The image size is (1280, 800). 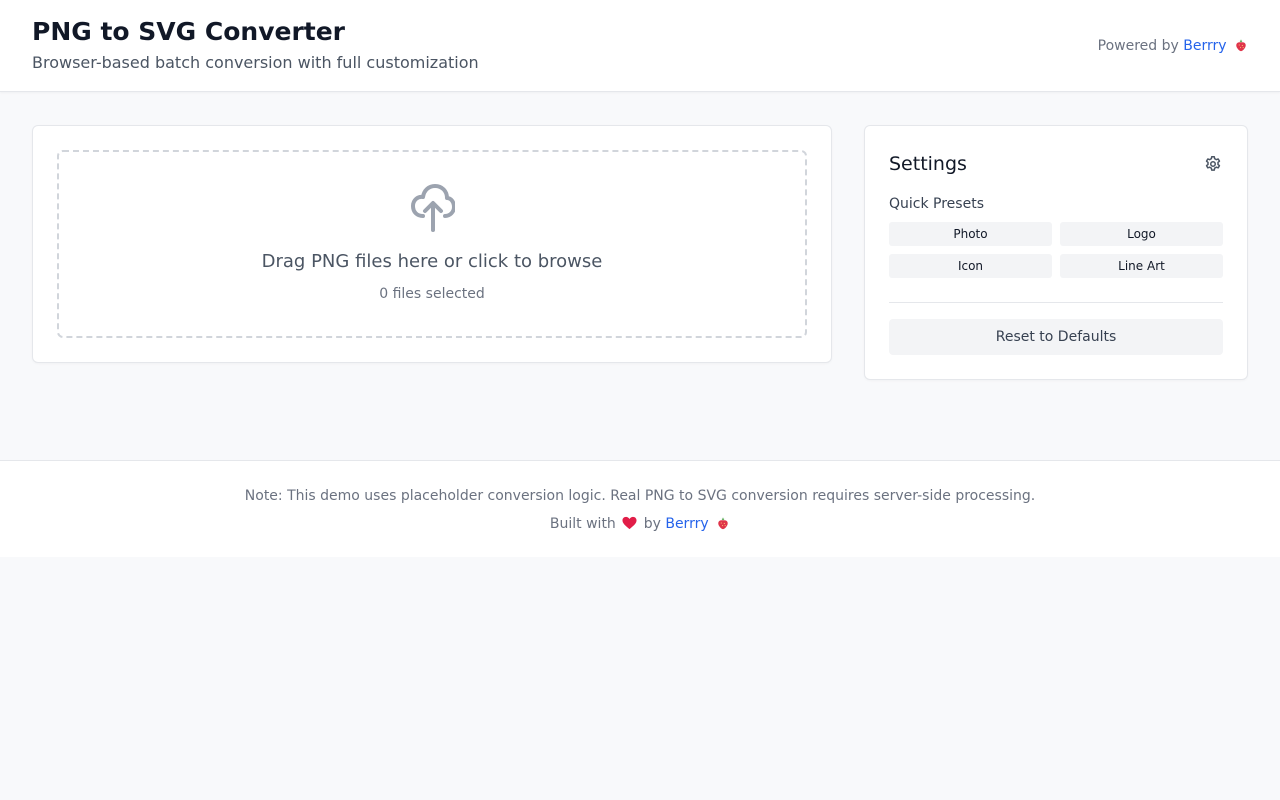 What do you see at coordinates (928, 164) in the screenshot?
I see `settings-title: Settings` at bounding box center [928, 164].